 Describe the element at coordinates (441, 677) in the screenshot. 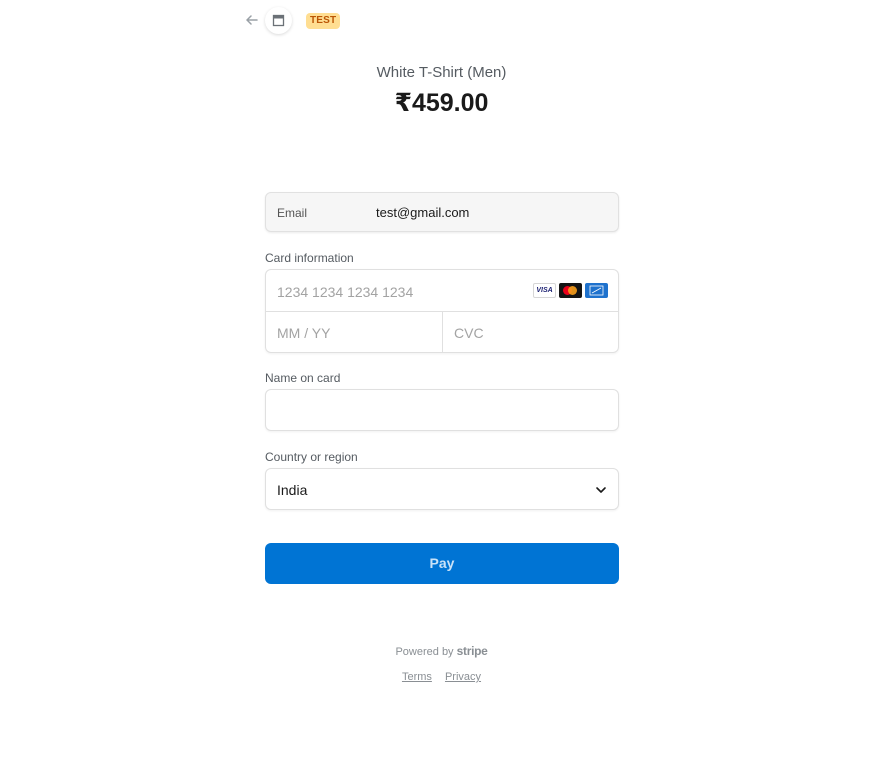

I see `footer-links: Terms Privacy` at that location.